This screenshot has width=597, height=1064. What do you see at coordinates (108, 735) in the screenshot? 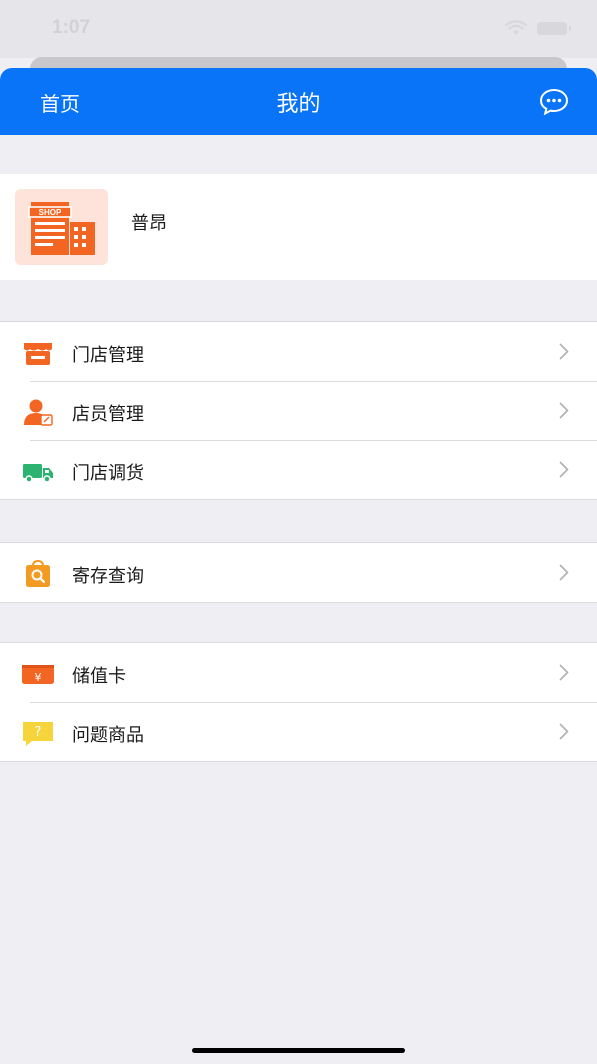
I see `menu-item-label: 问题商品` at bounding box center [108, 735].